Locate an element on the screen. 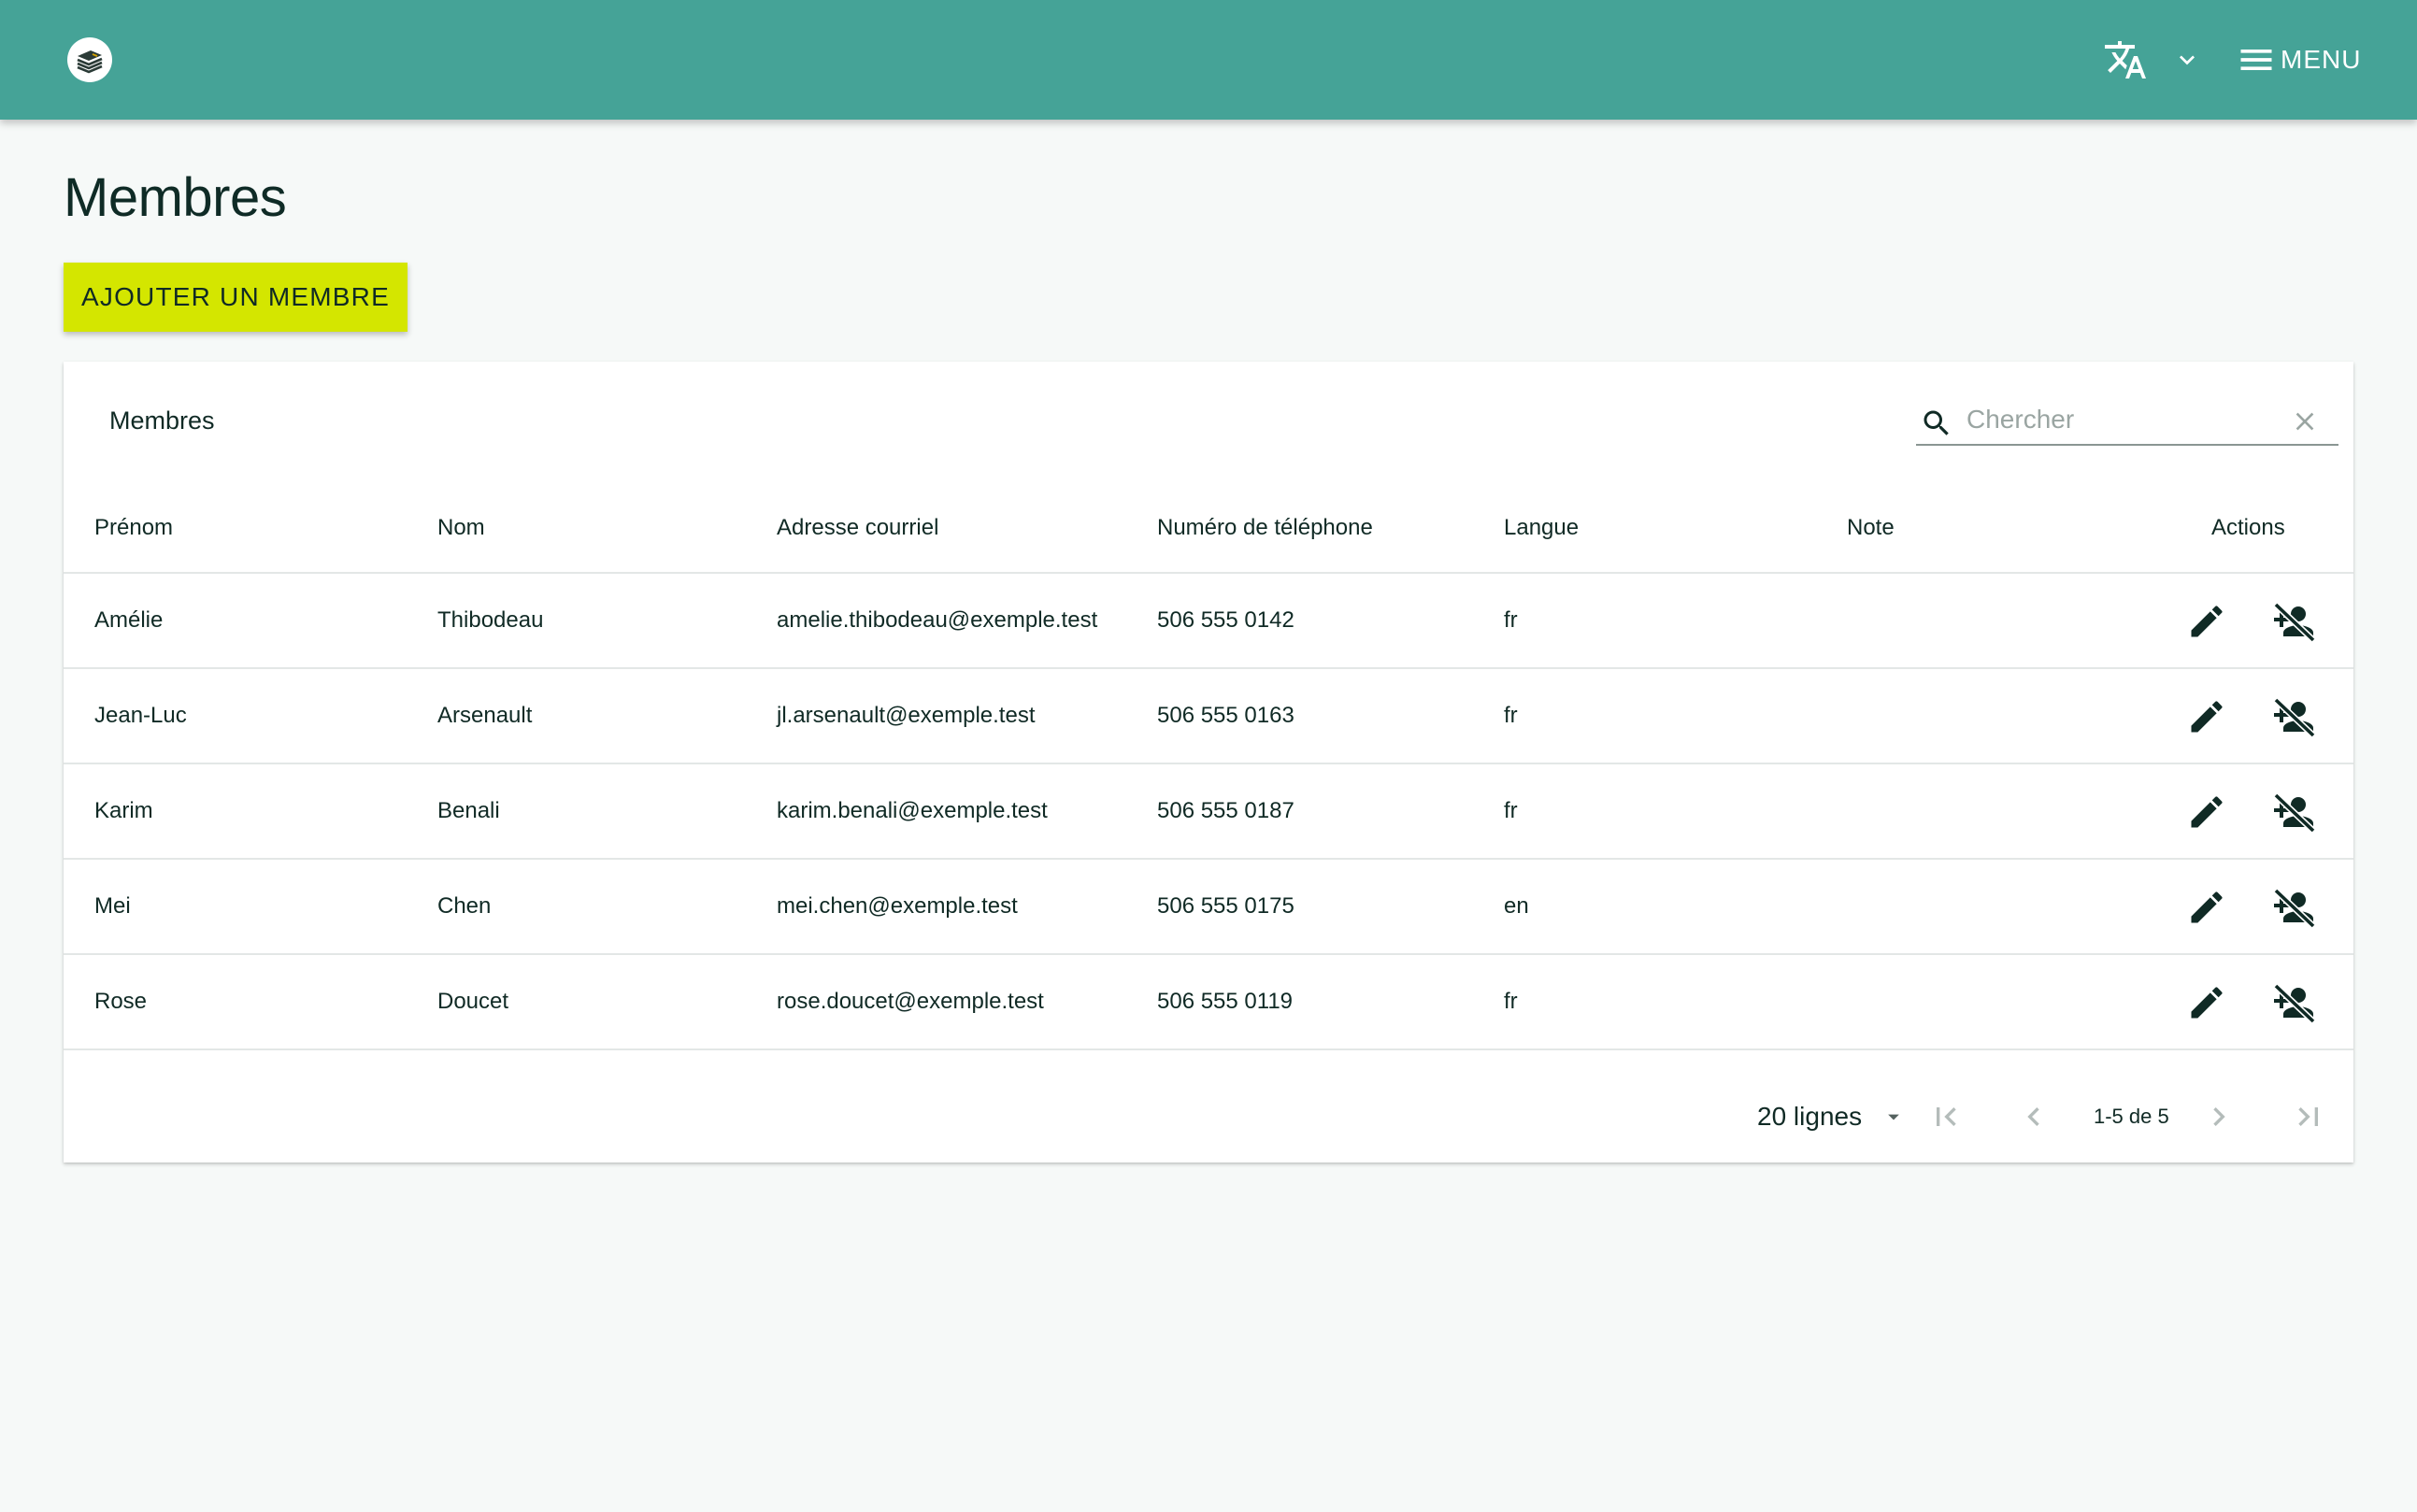 The image size is (2417, 1512). cell-courriel: rose.doucet@exemple.test is located at coordinates (911, 1001).